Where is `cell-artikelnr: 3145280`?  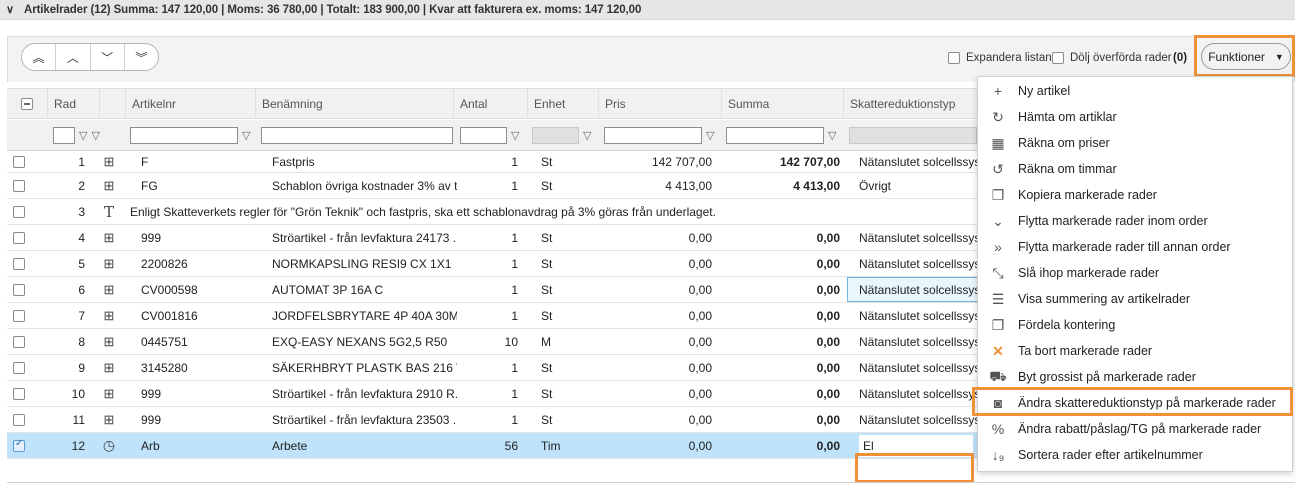
cell-artikelnr: 3145280 is located at coordinates (201, 367).